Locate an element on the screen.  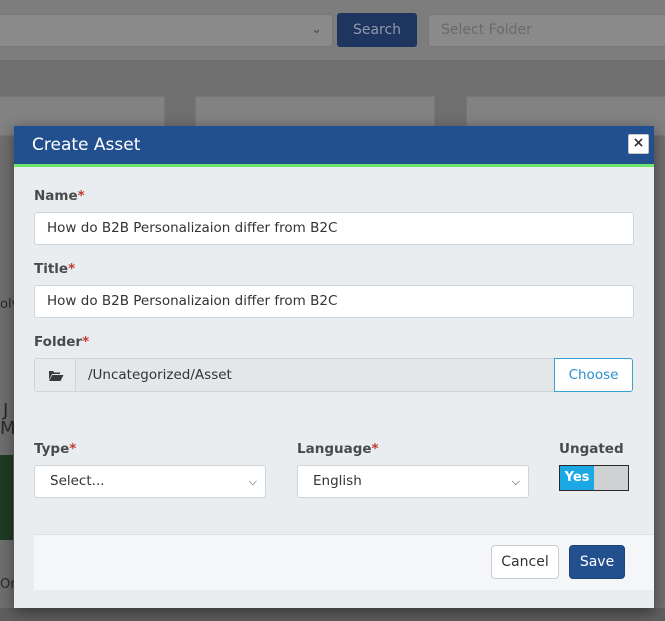
folder-label-text: Folder is located at coordinates (58, 342).